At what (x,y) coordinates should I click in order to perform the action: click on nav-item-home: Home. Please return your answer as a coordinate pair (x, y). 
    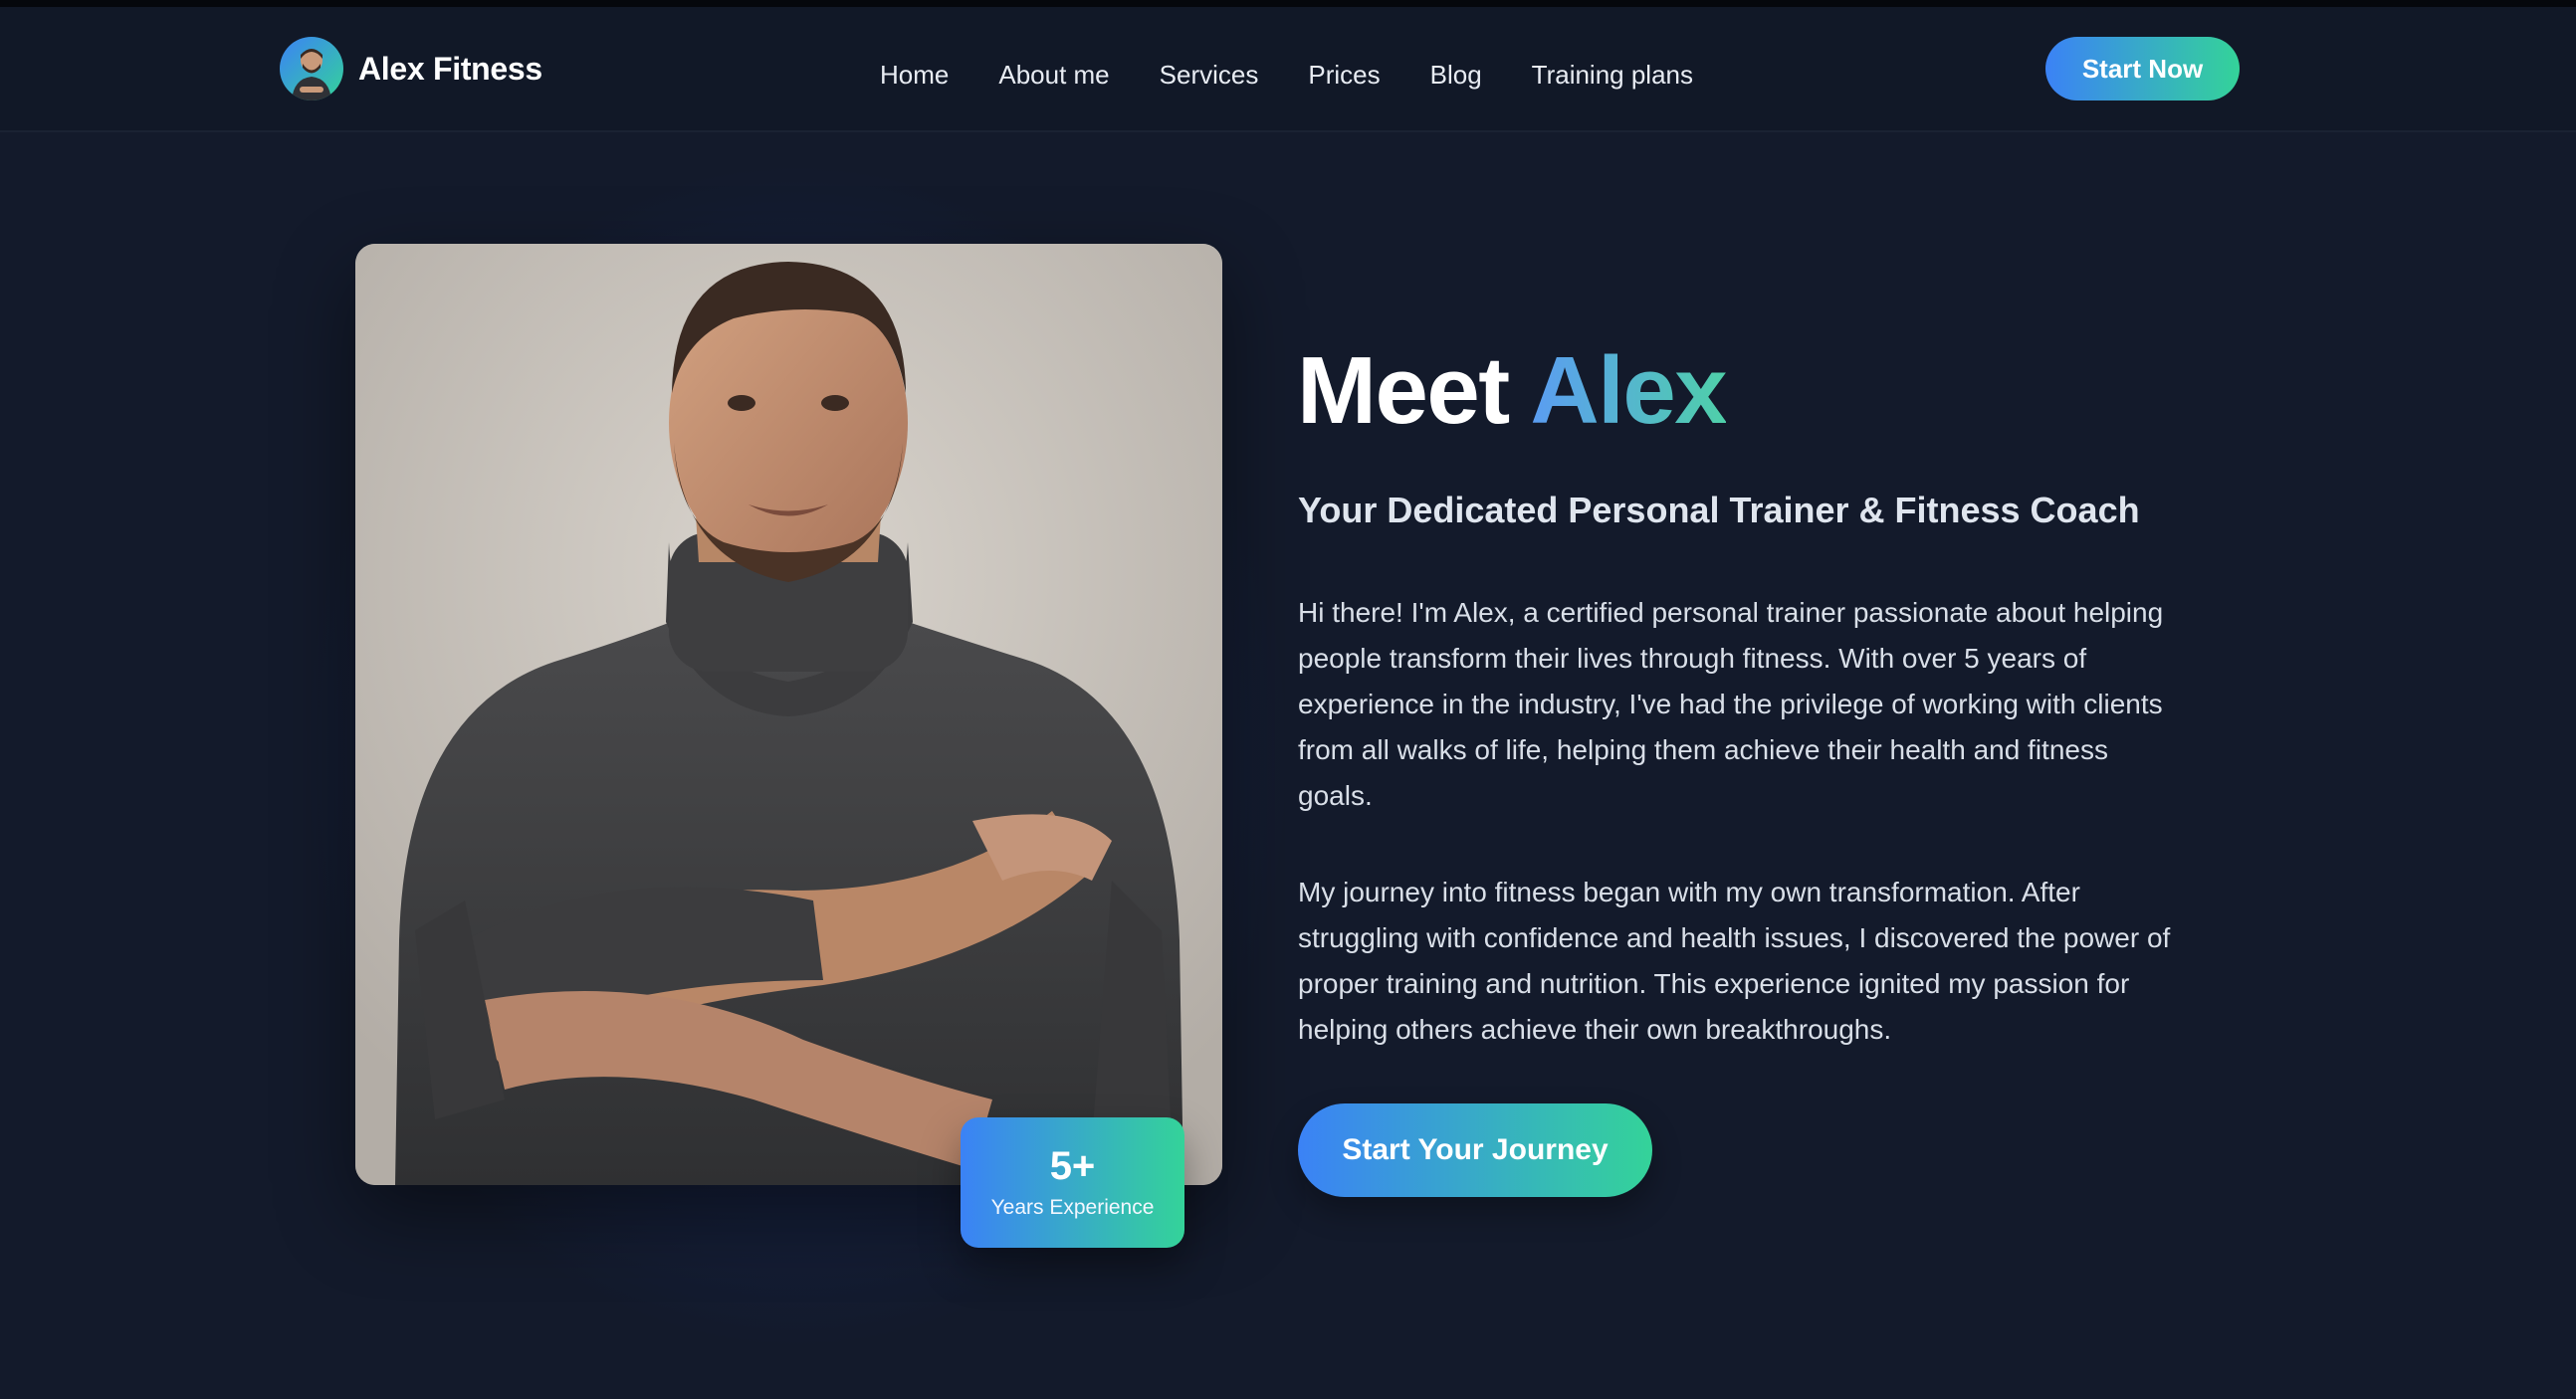
    Looking at the image, I should click on (914, 75).